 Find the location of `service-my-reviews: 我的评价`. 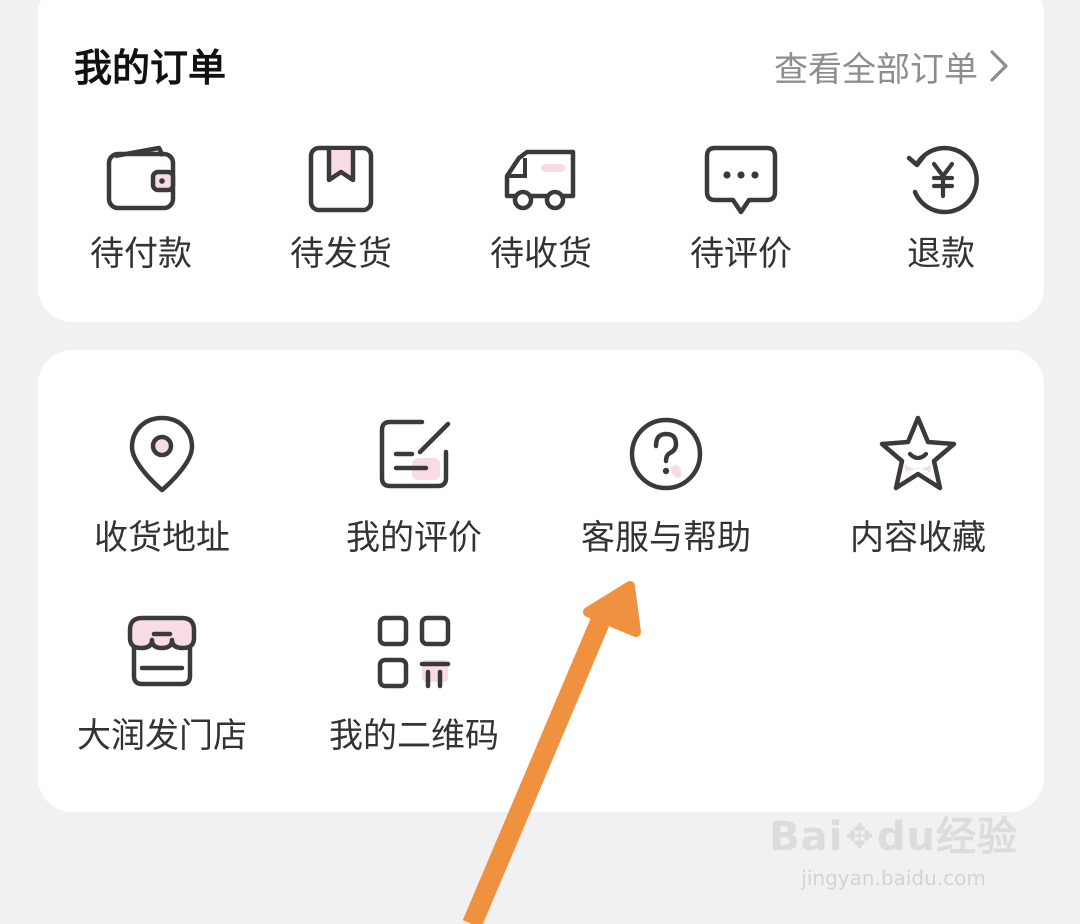

service-my-reviews: 我的评价 is located at coordinates (414, 487).